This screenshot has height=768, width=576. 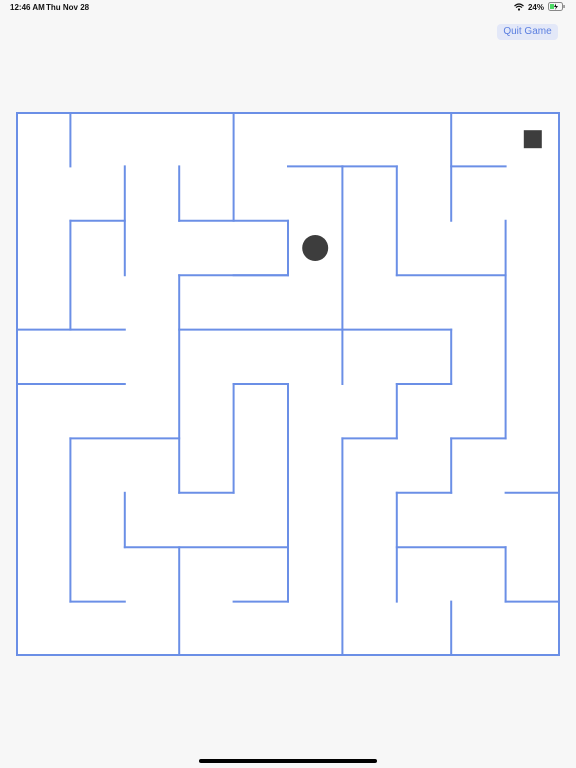 What do you see at coordinates (519, 7) in the screenshot?
I see `wifi-icon` at bounding box center [519, 7].